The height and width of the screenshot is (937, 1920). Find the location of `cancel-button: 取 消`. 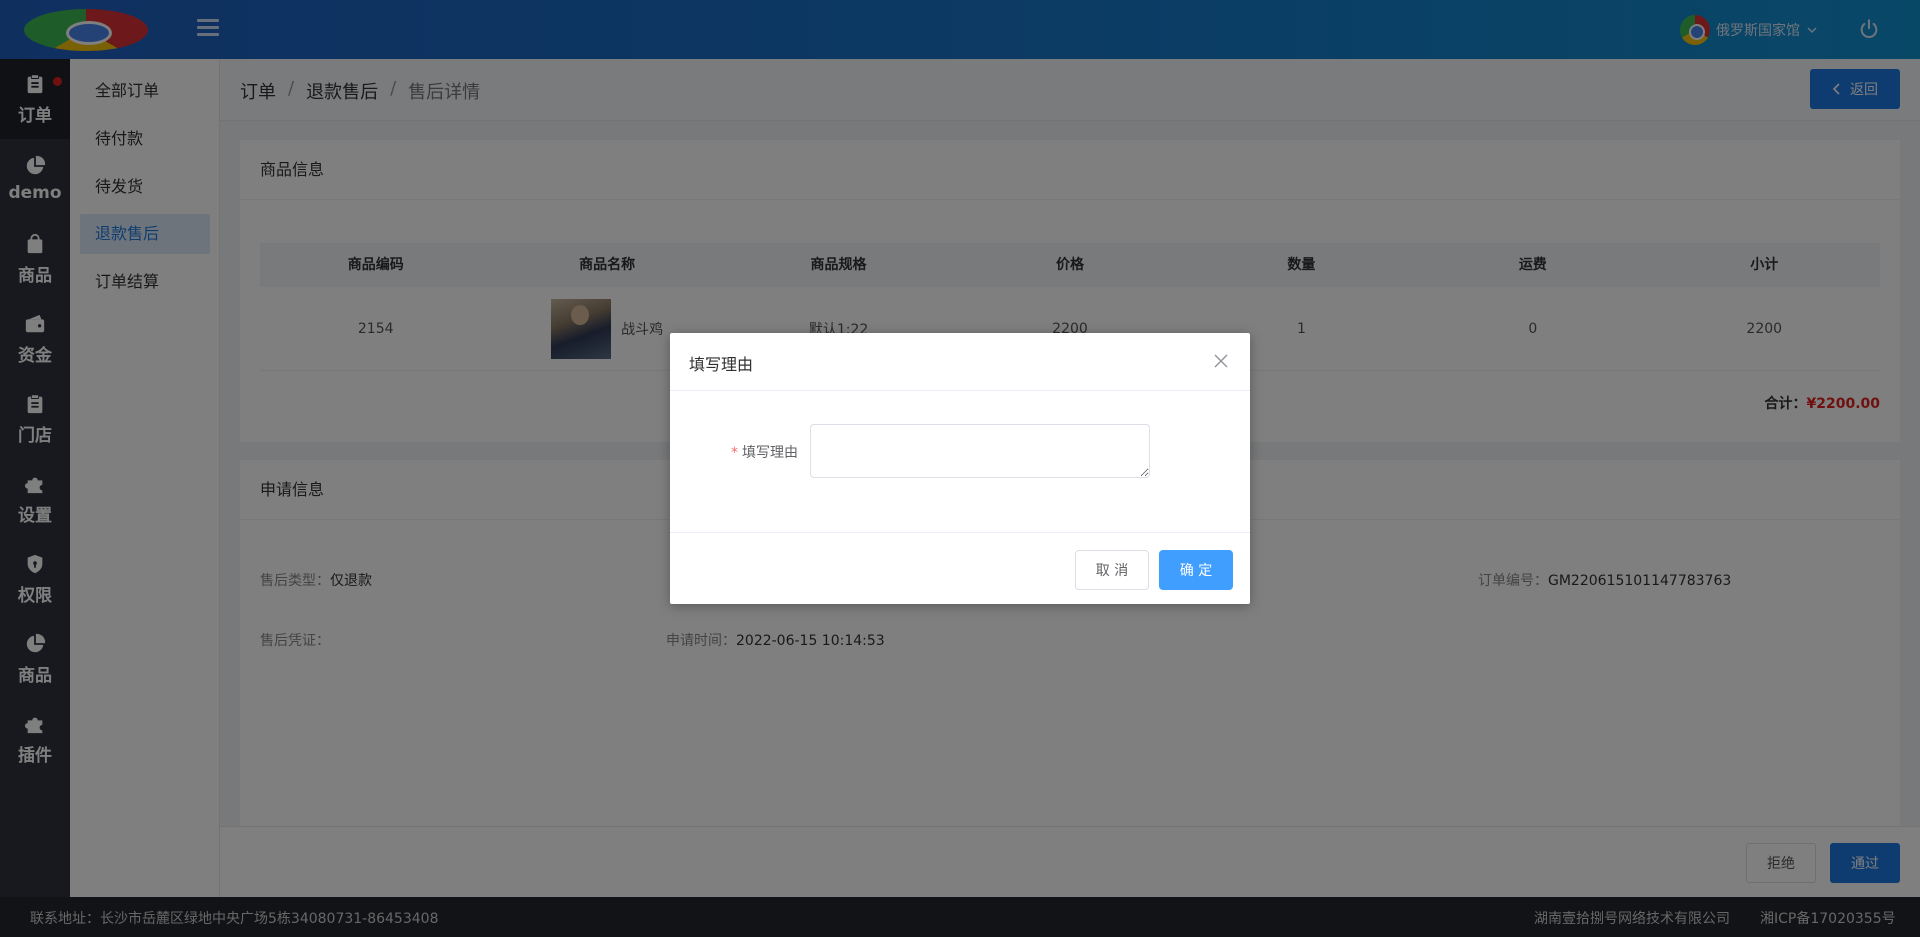

cancel-button: 取 消 is located at coordinates (1112, 570).